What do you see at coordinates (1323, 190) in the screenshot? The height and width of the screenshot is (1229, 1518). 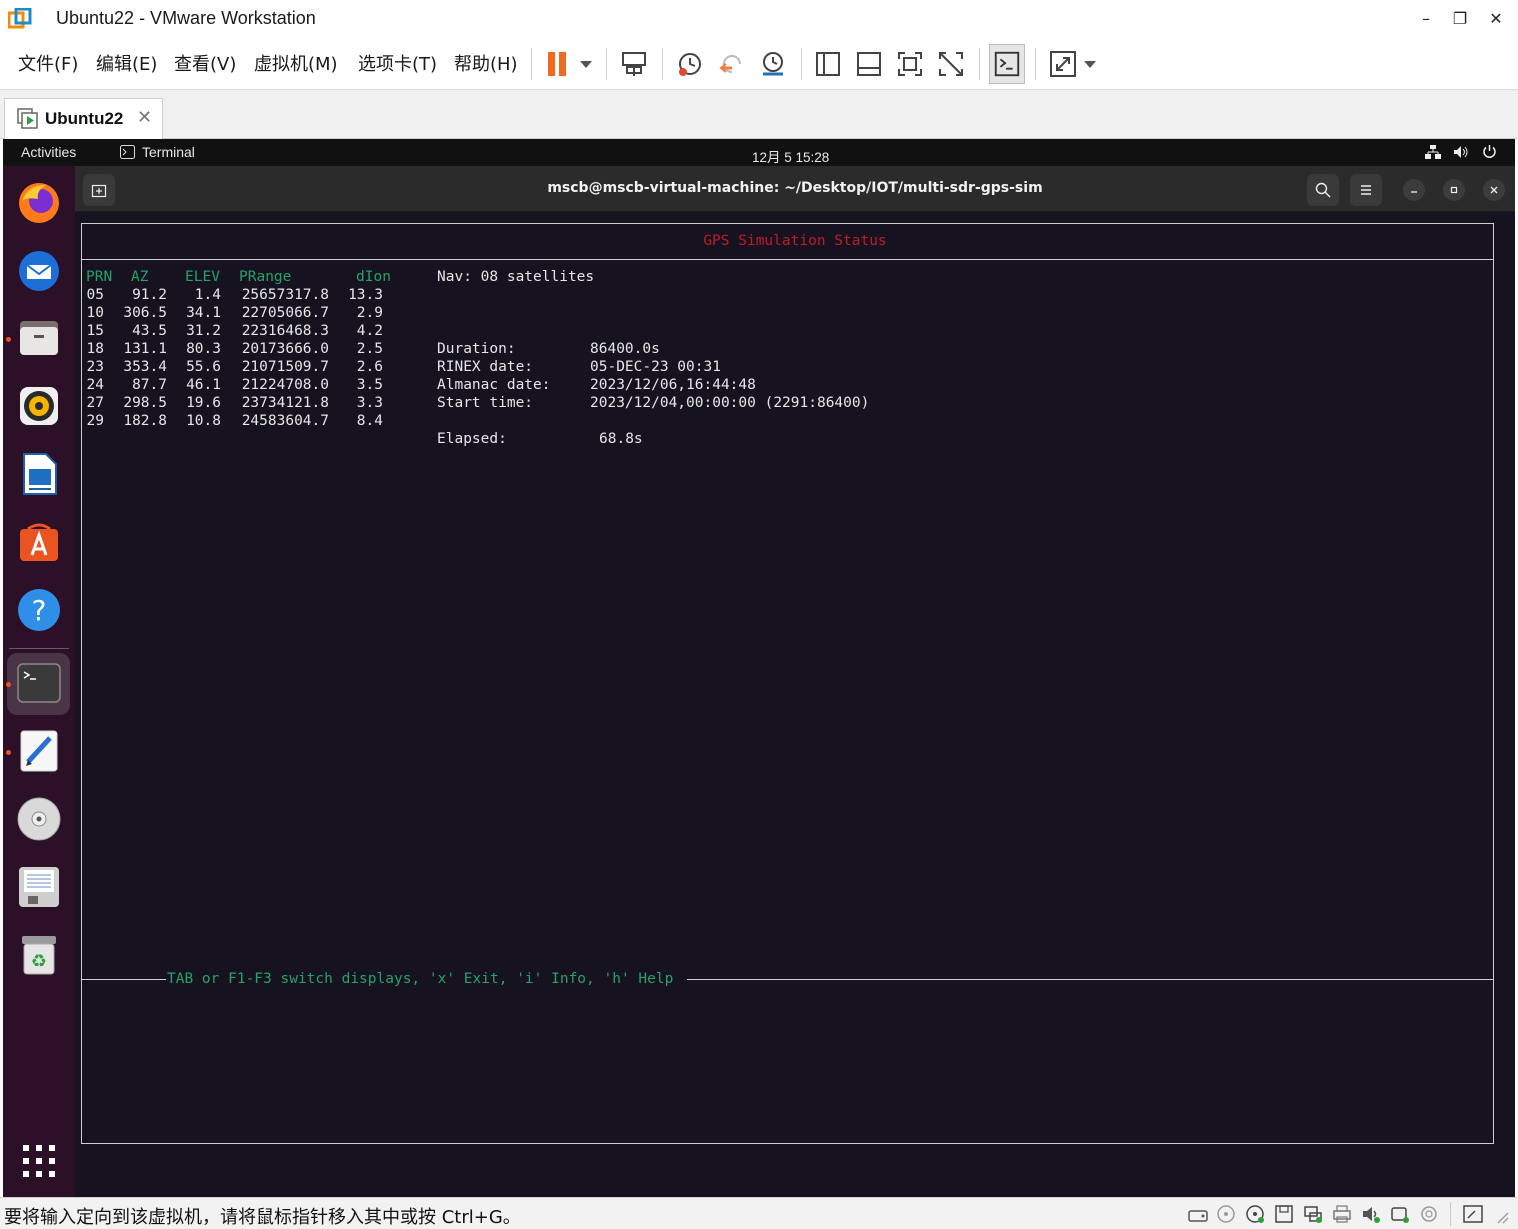 I see `search-button` at bounding box center [1323, 190].